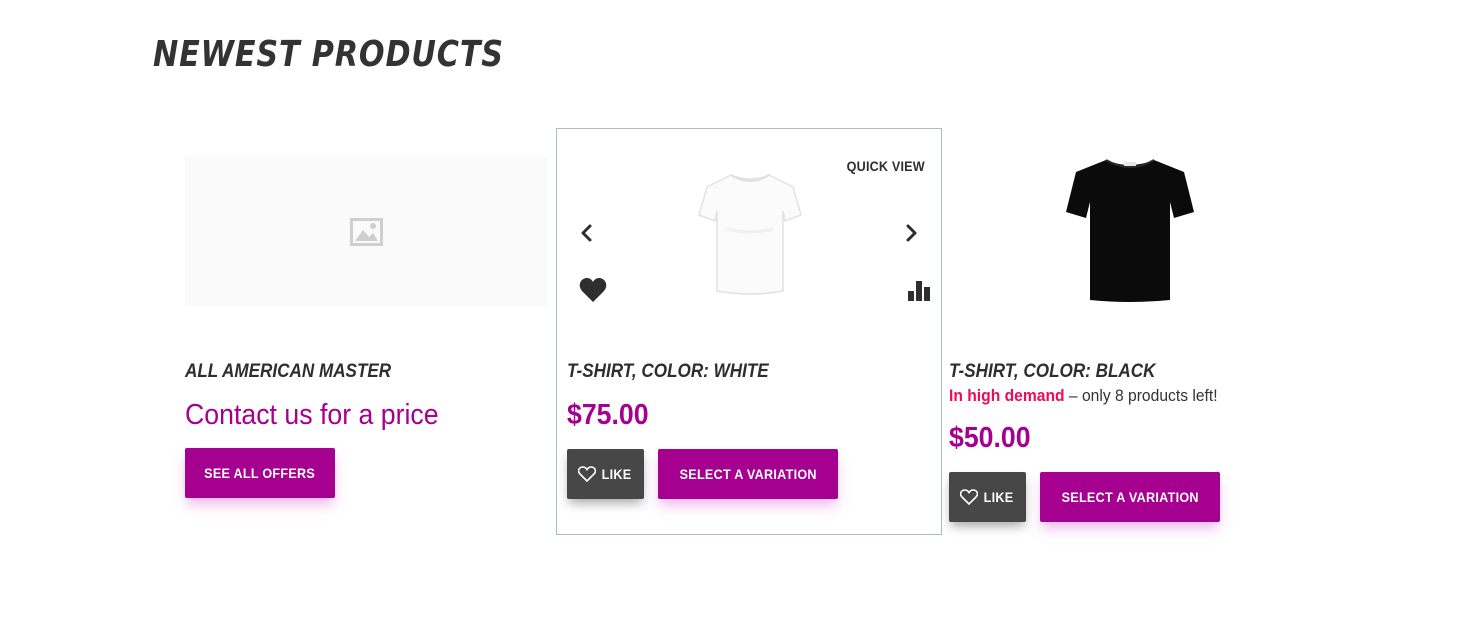  I want to click on stock-notice: In high demand – only 8 products left!, so click(1083, 396).